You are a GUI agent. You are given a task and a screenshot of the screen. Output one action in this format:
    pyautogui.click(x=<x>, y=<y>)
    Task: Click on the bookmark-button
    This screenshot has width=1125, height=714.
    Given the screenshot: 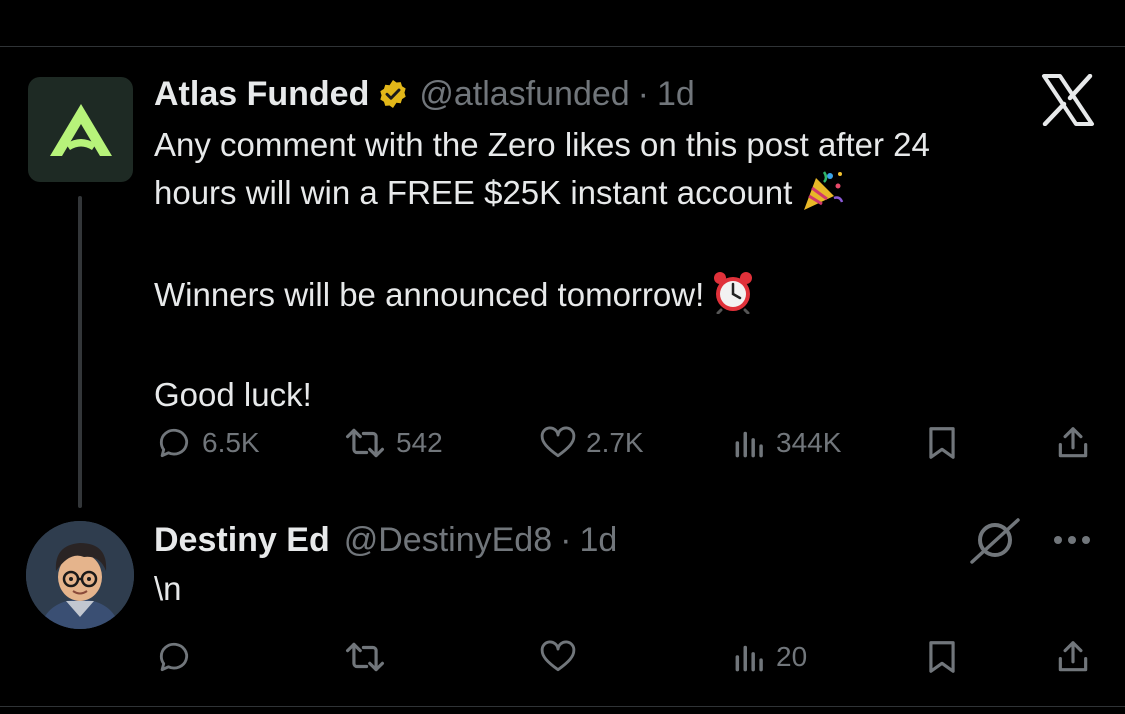 What is the action you would take?
    pyautogui.click(x=942, y=443)
    